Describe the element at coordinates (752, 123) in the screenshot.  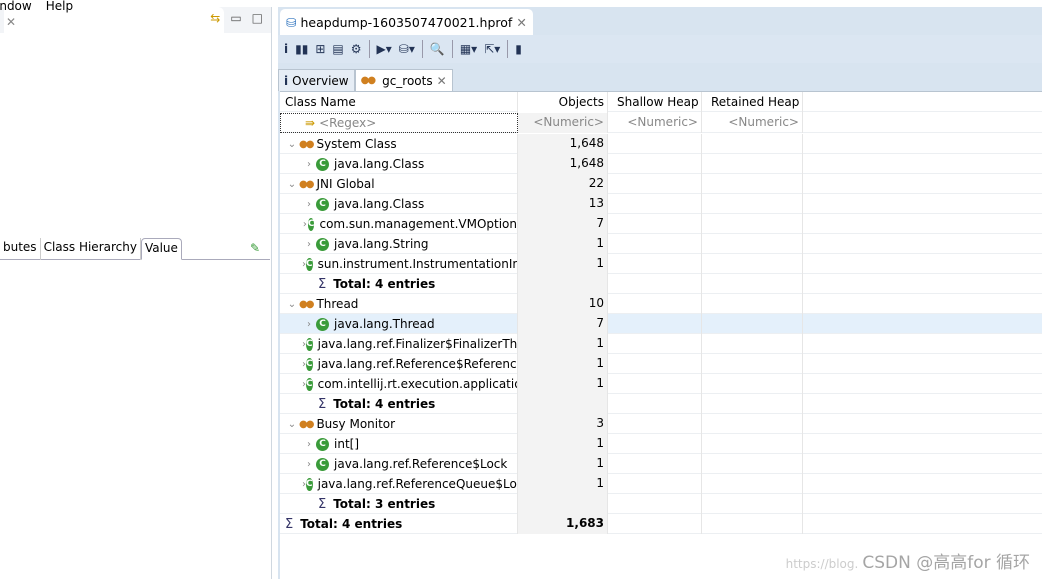
I see `retained-heap-filter: <Numeric>` at that location.